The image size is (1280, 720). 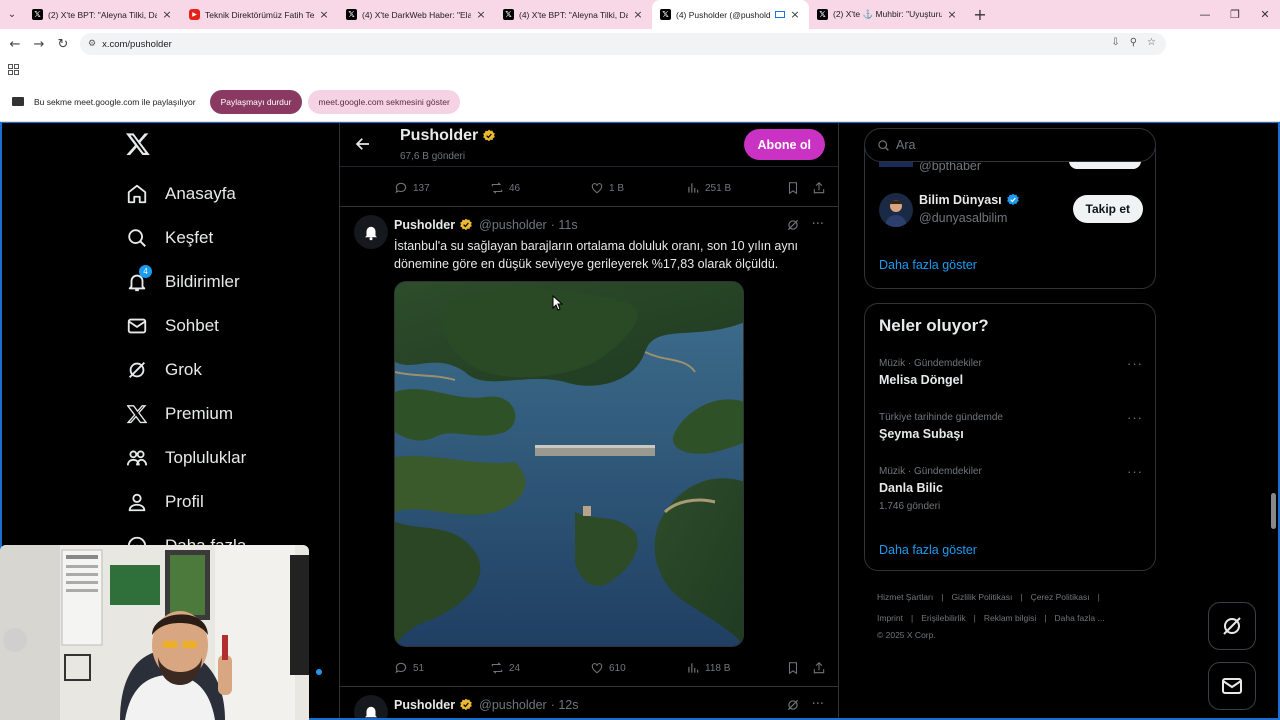 I want to click on repost-action: 24, so click(x=505, y=668).